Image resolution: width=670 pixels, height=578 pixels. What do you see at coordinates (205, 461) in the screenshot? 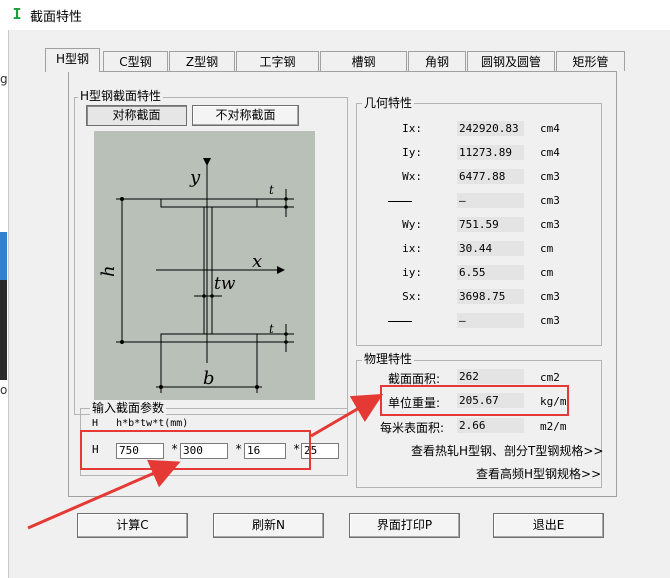
I see `annotation-overlay` at bounding box center [205, 461].